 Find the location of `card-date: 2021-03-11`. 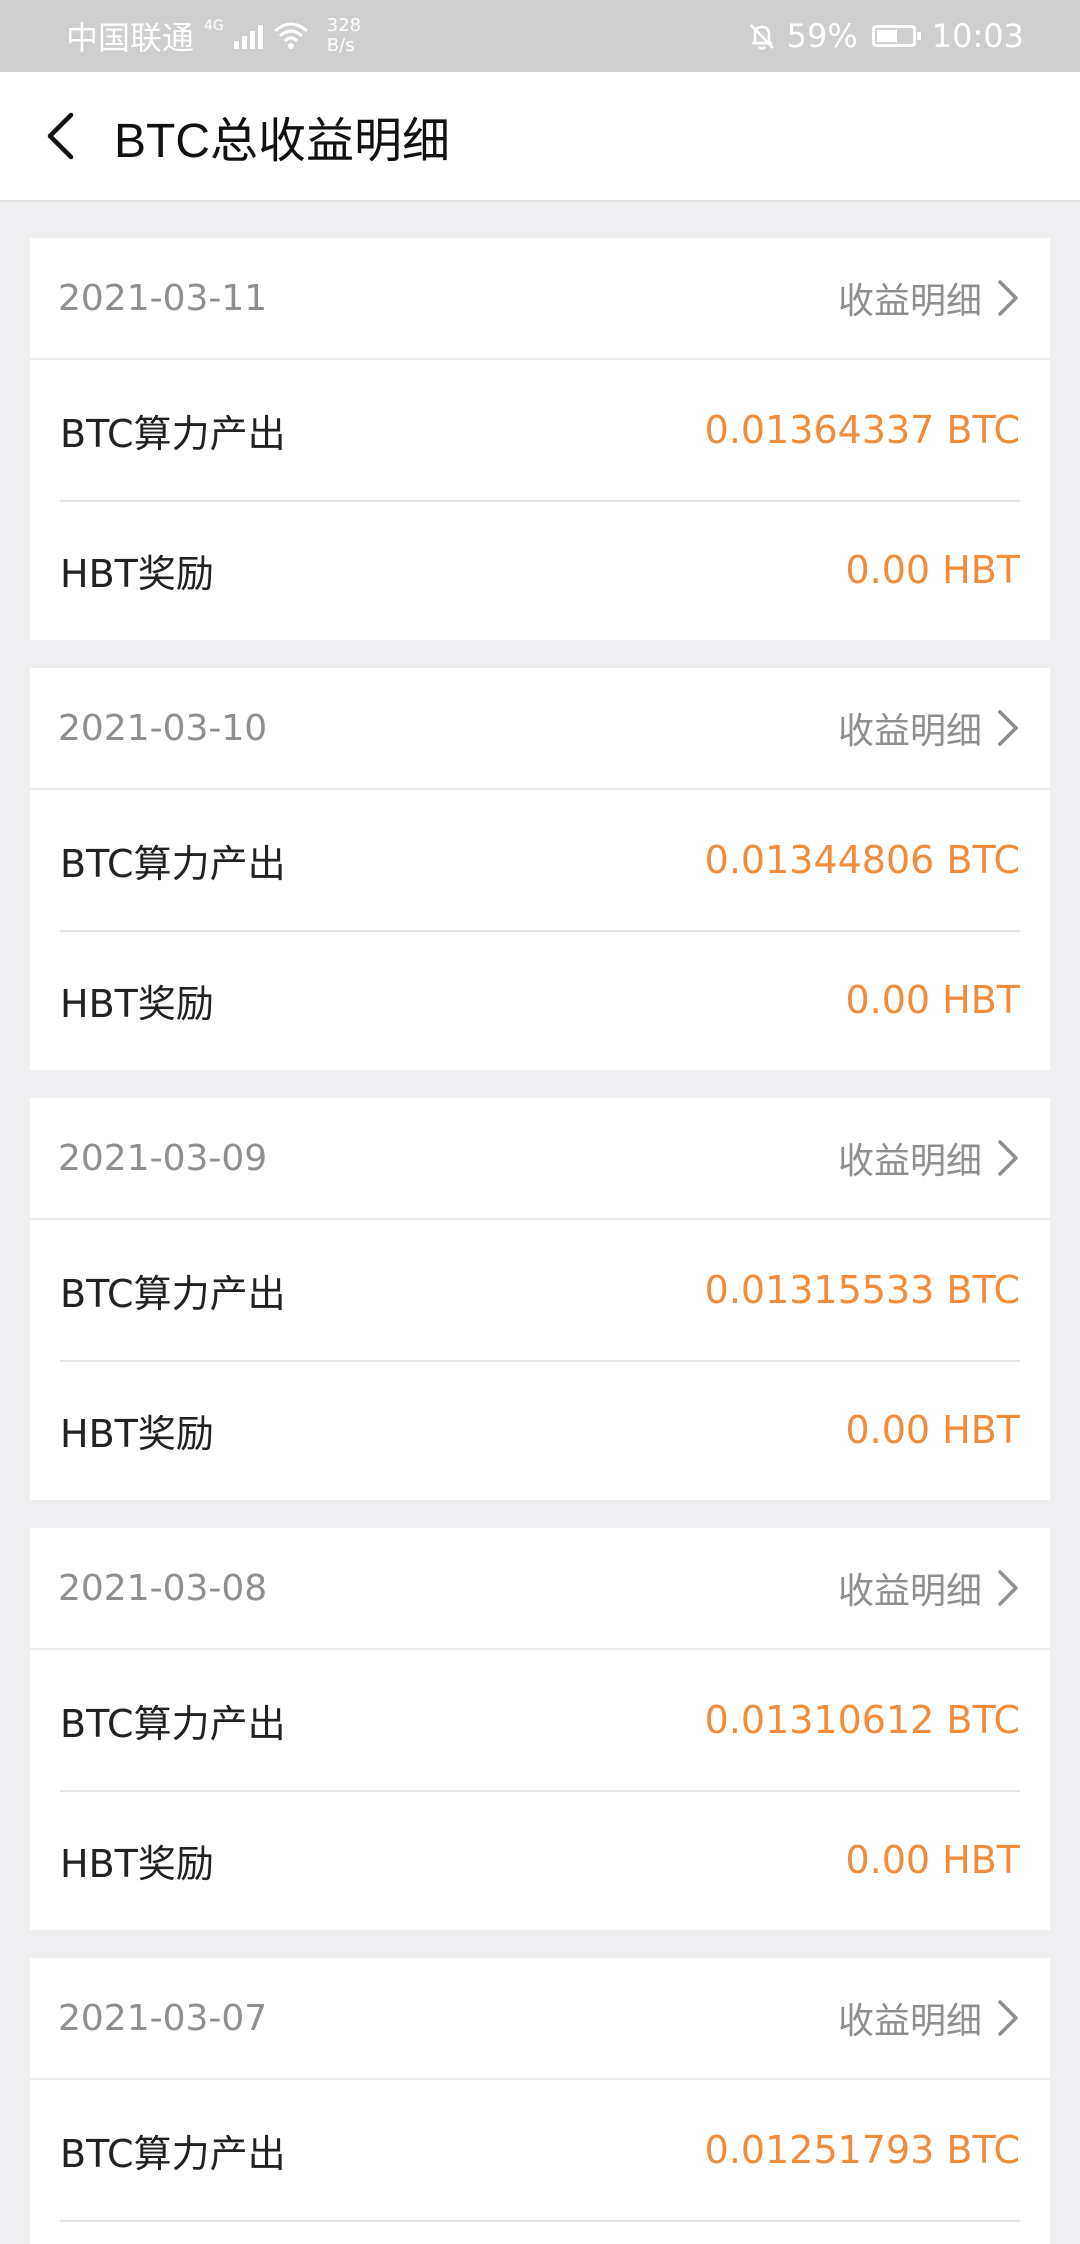

card-date: 2021-03-11 is located at coordinates (163, 298).